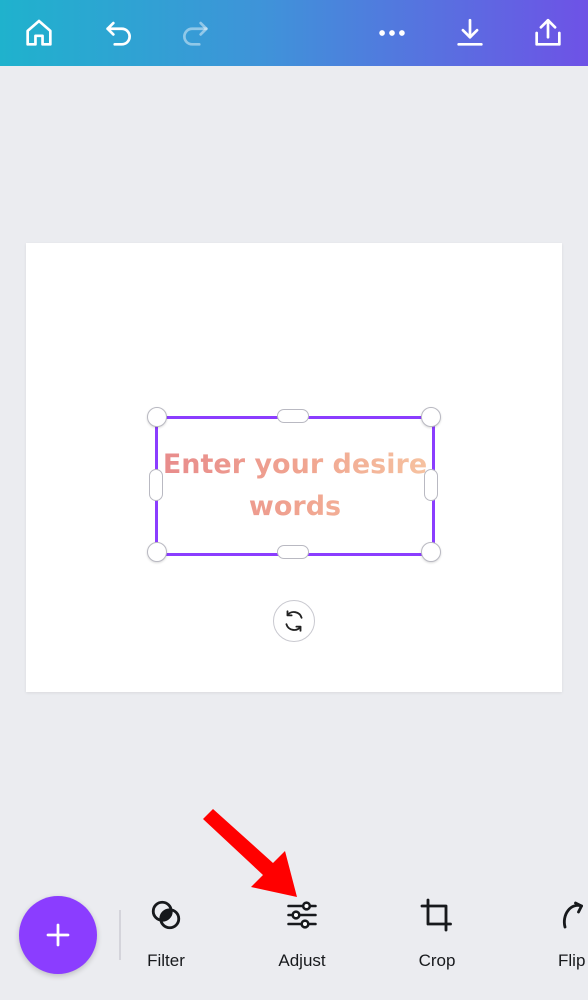 This screenshot has height=1000, width=588. Describe the element at coordinates (572, 960) in the screenshot. I see `flip-label: Flip` at that location.